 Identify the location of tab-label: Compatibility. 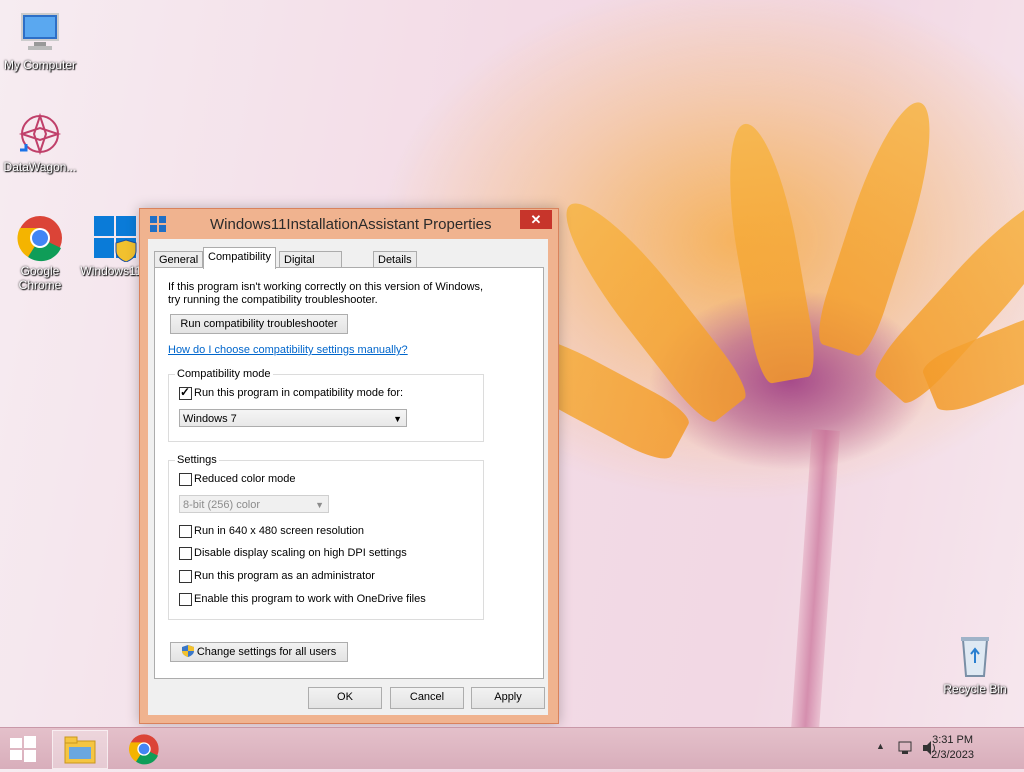
(239, 257).